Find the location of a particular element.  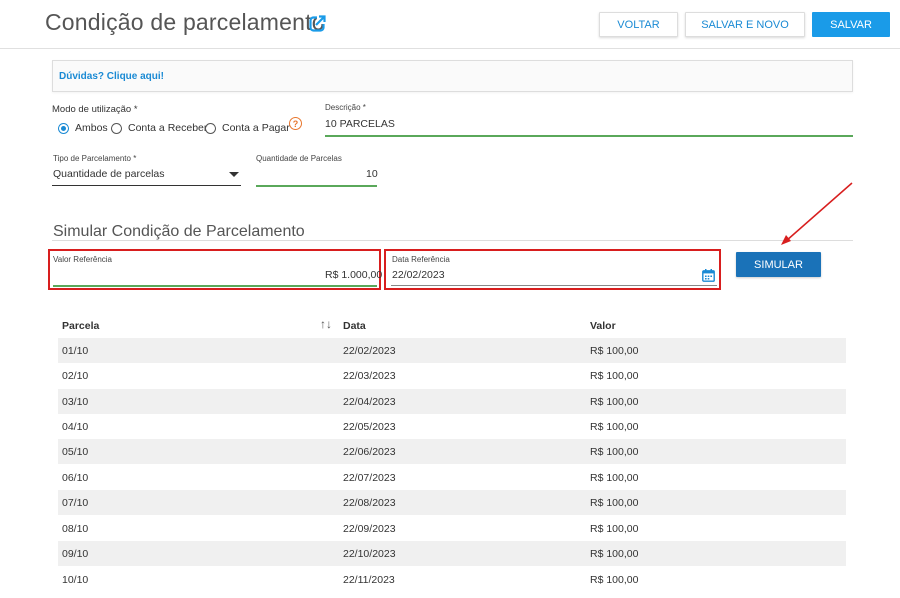

cell-parcela: 07/10 is located at coordinates (75, 503).